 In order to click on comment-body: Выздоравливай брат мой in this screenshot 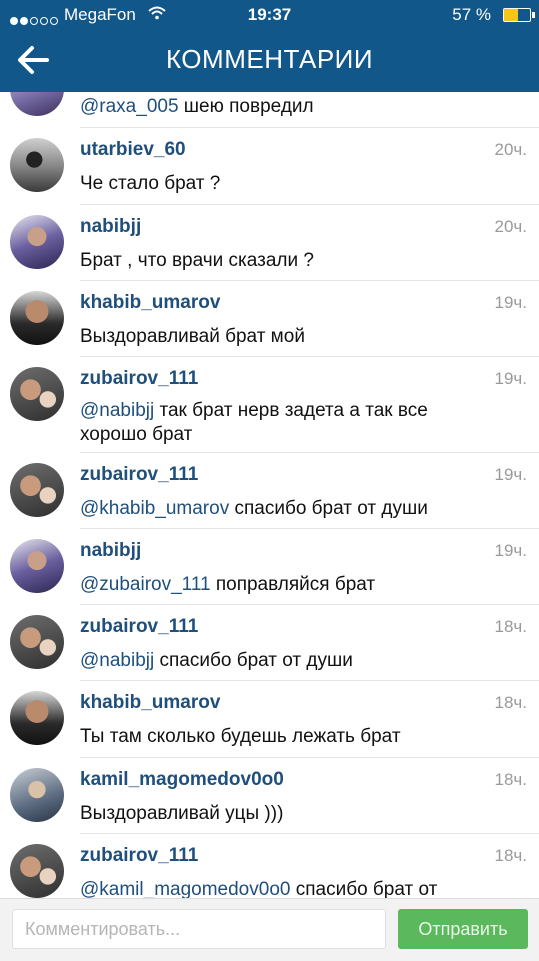, I will do `click(192, 336)`.